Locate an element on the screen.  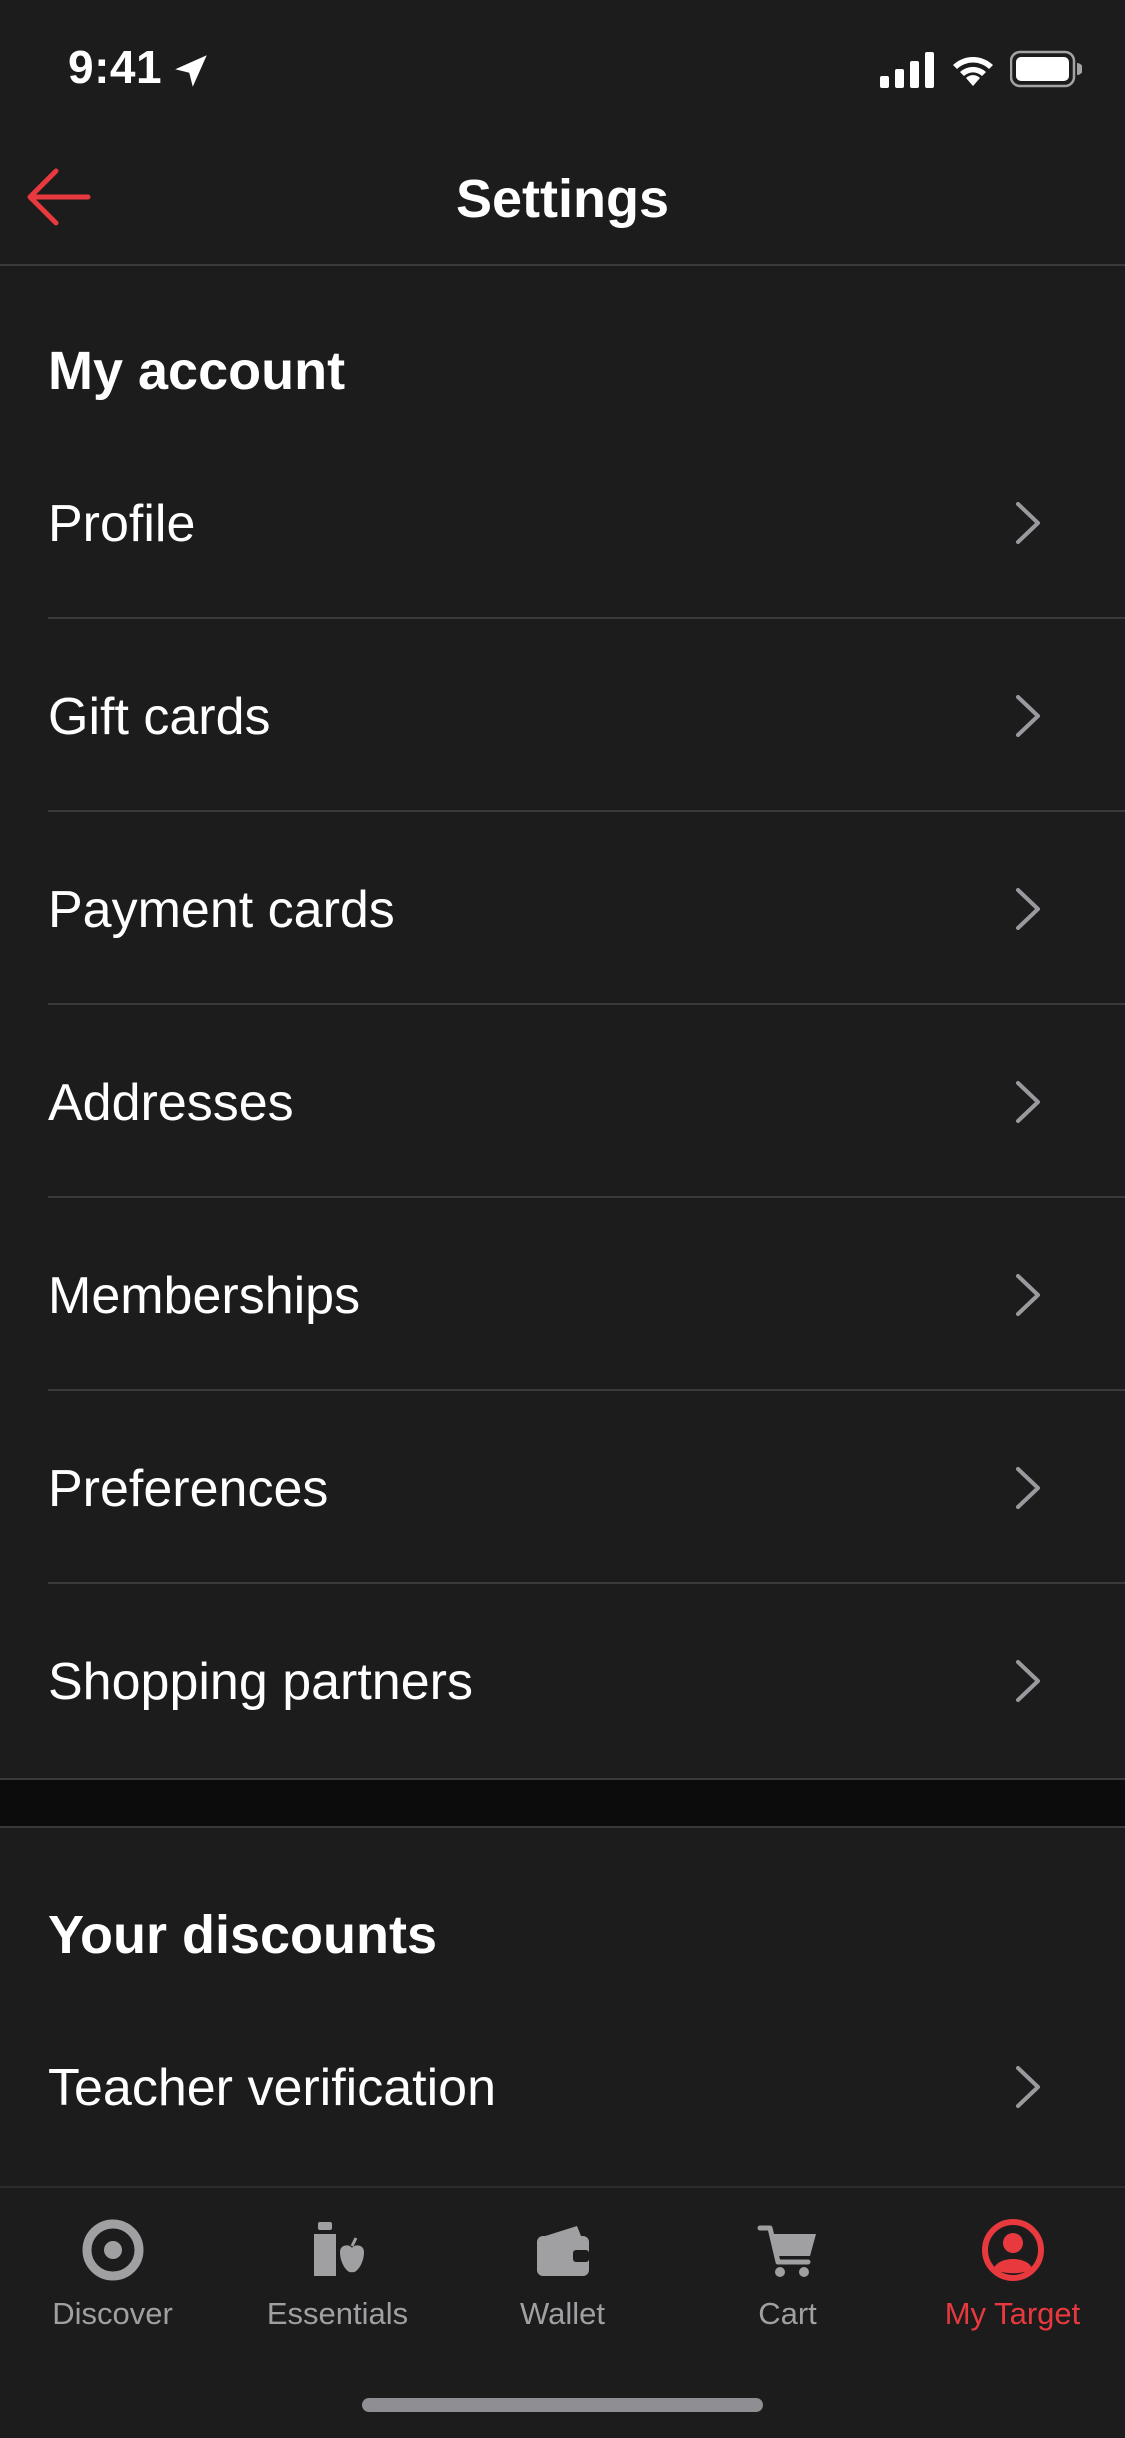
wallet-icon is located at coordinates (562, 2251).